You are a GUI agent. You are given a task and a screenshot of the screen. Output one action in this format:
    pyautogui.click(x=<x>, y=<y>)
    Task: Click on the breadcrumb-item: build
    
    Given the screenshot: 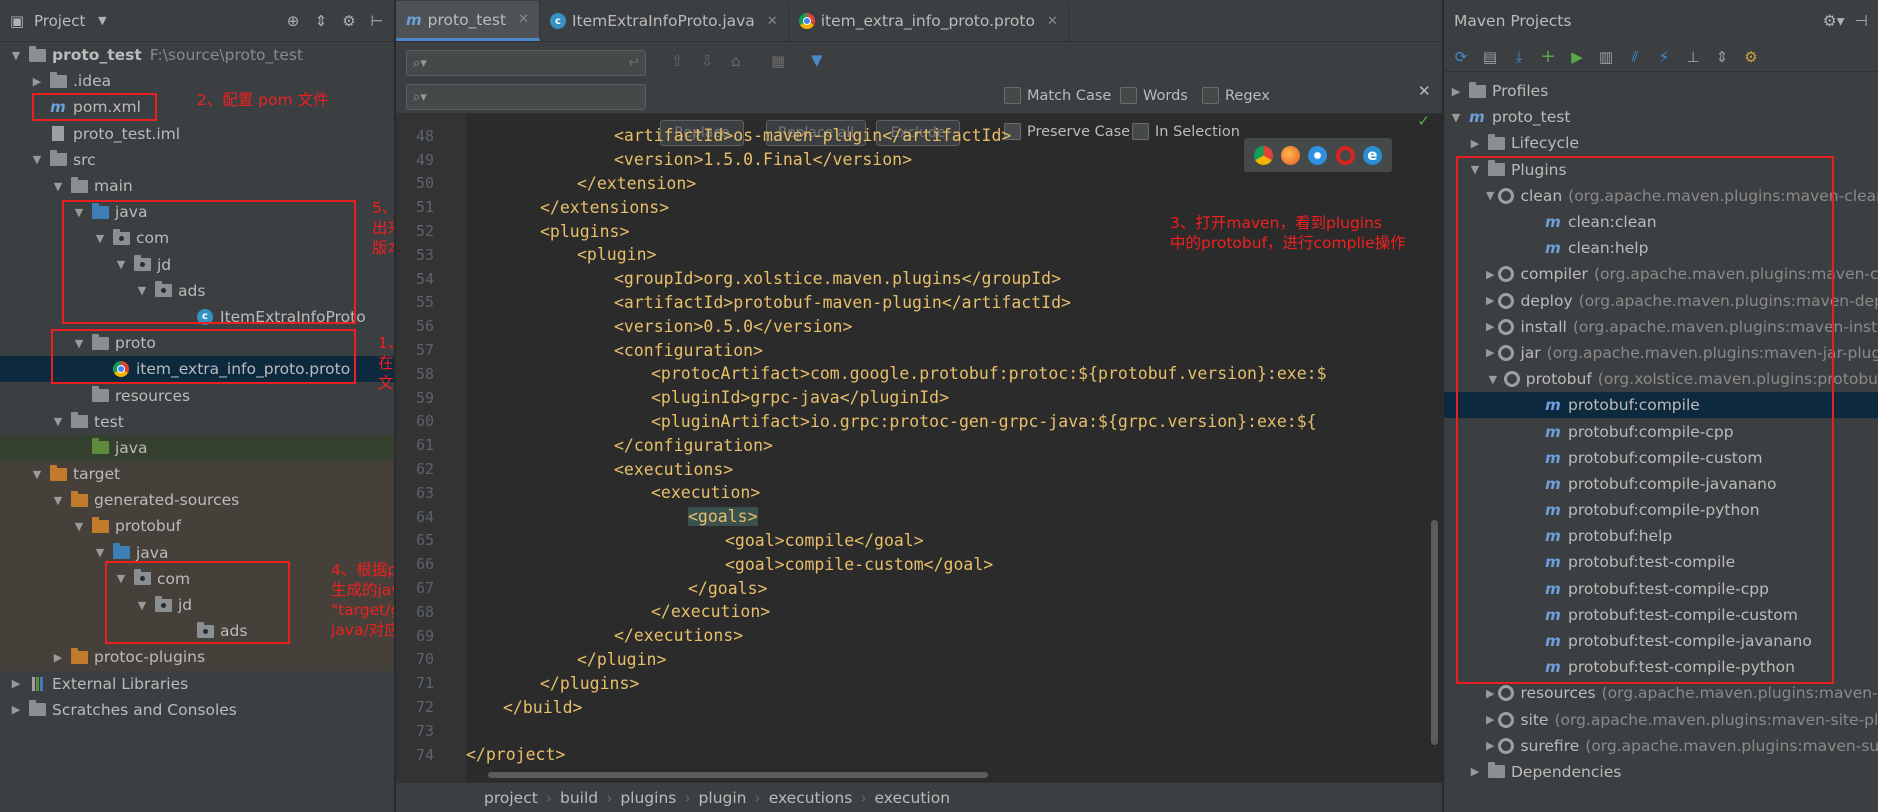 What is the action you would take?
    pyautogui.click(x=579, y=798)
    